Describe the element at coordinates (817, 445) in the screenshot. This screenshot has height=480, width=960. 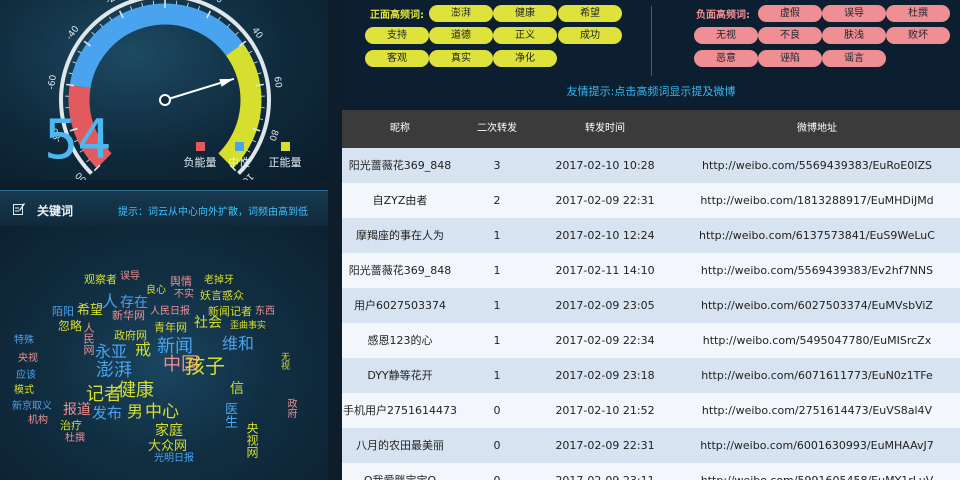
I see `cell-weibo-url: http://weibo.com/6001630993/EuMHAAvJ7` at that location.